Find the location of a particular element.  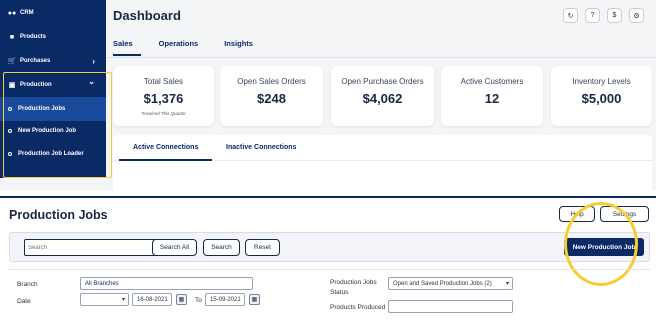

card-value: $4,062 is located at coordinates (382, 98).